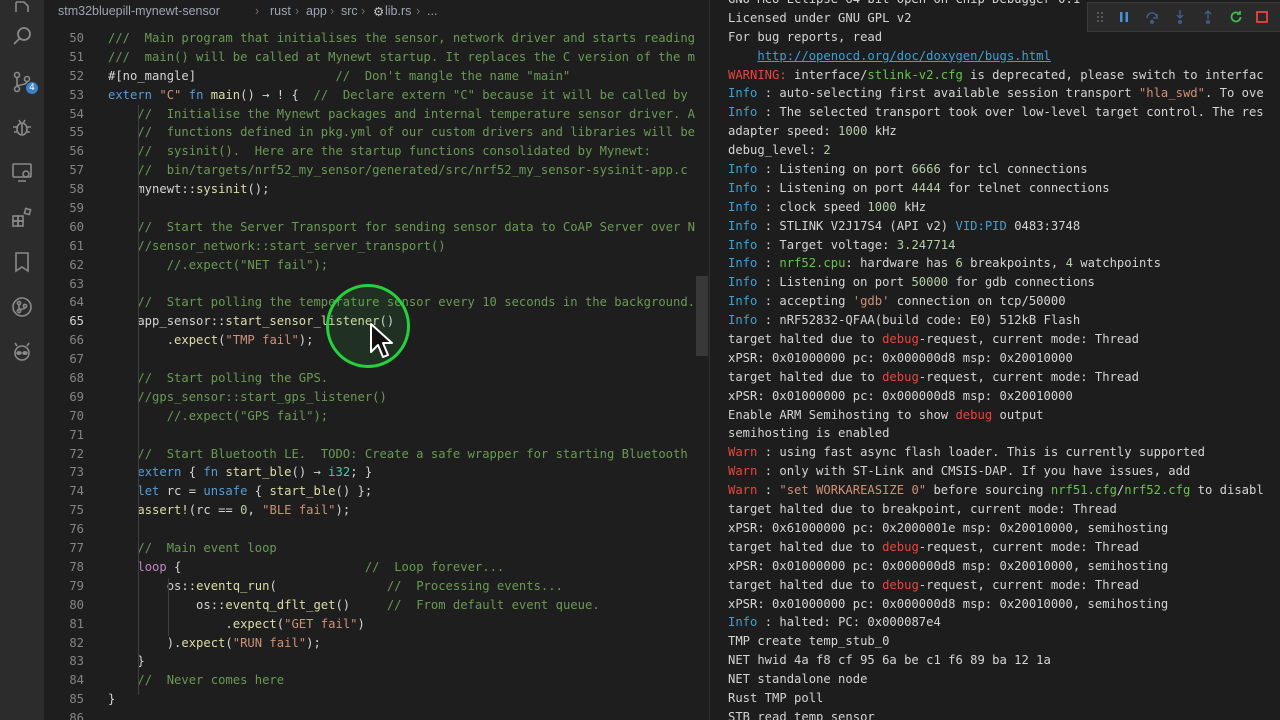  Describe the element at coordinates (1236, 17) in the screenshot. I see `restart-icon` at that location.